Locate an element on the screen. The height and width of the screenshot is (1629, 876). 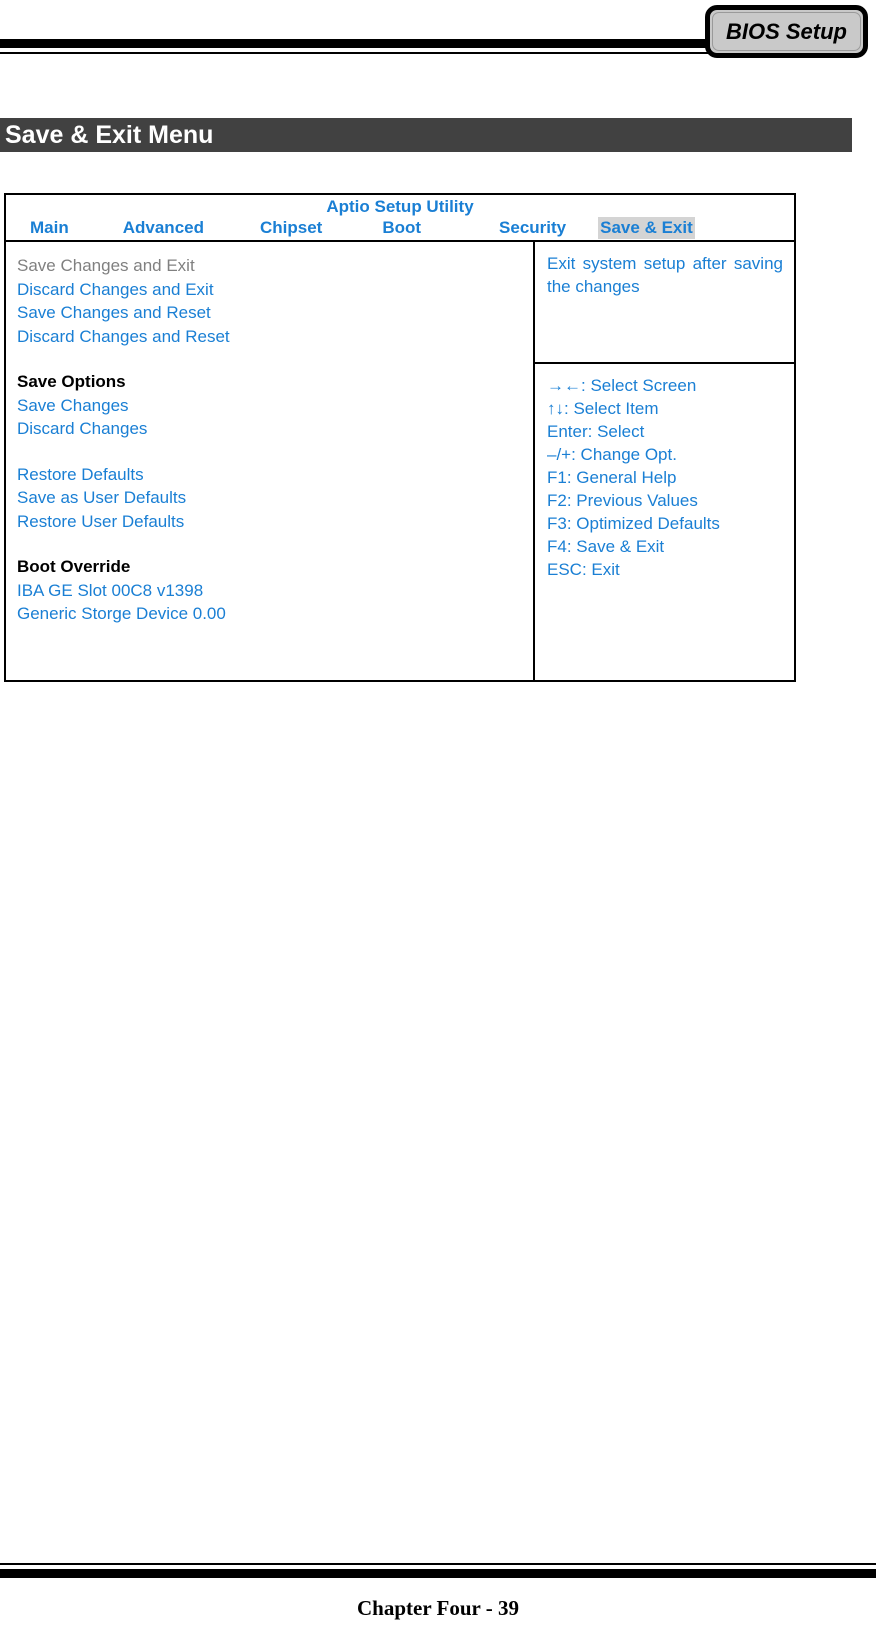
bios-setup-corner-tab: BIOS Setup is located at coordinates (786, 31).